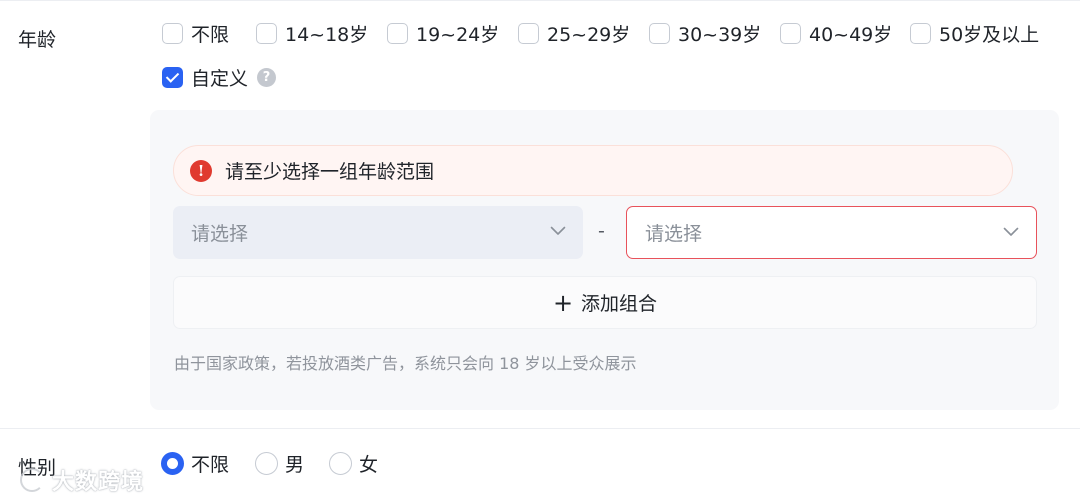 Image resolution: width=1080 pixels, height=500 pixels. Describe the element at coordinates (210, 464) in the screenshot. I see `radio-label: 不限` at that location.